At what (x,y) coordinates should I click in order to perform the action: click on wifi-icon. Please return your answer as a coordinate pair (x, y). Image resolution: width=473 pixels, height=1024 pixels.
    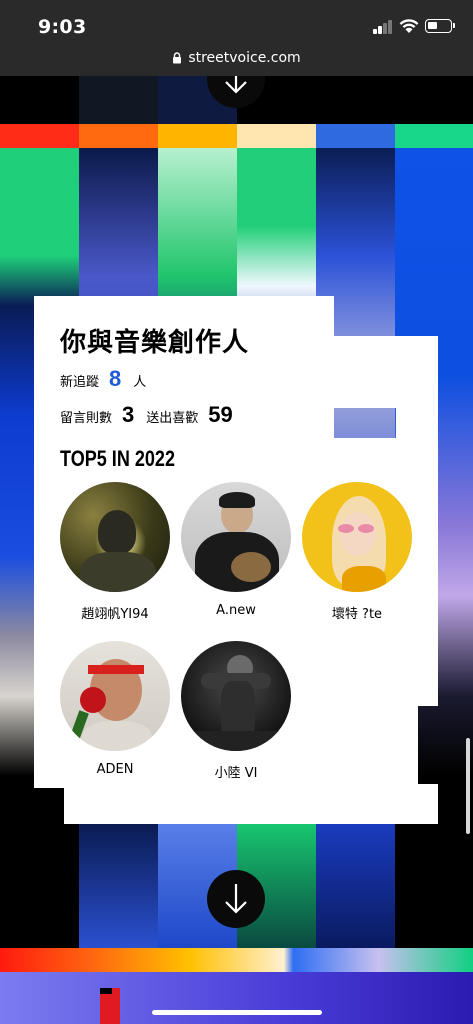
    Looking at the image, I should click on (409, 26).